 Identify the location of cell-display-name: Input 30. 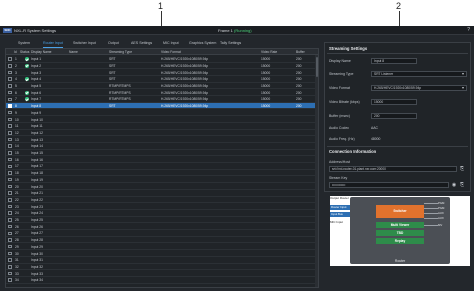
(37, 253).